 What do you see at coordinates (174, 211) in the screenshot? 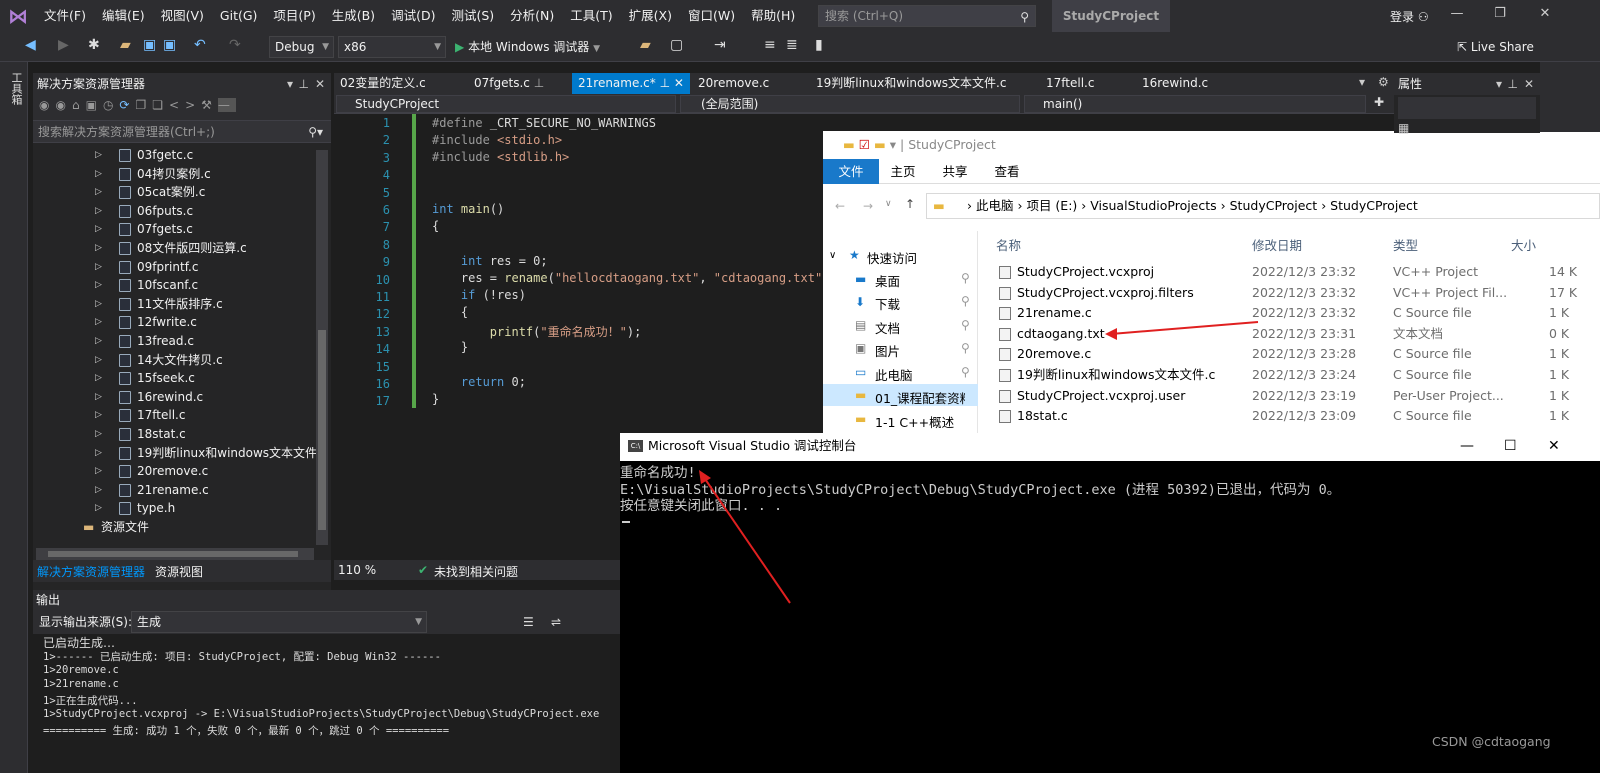
I see `tree-item: ▷ 06fputs.c` at bounding box center [174, 211].